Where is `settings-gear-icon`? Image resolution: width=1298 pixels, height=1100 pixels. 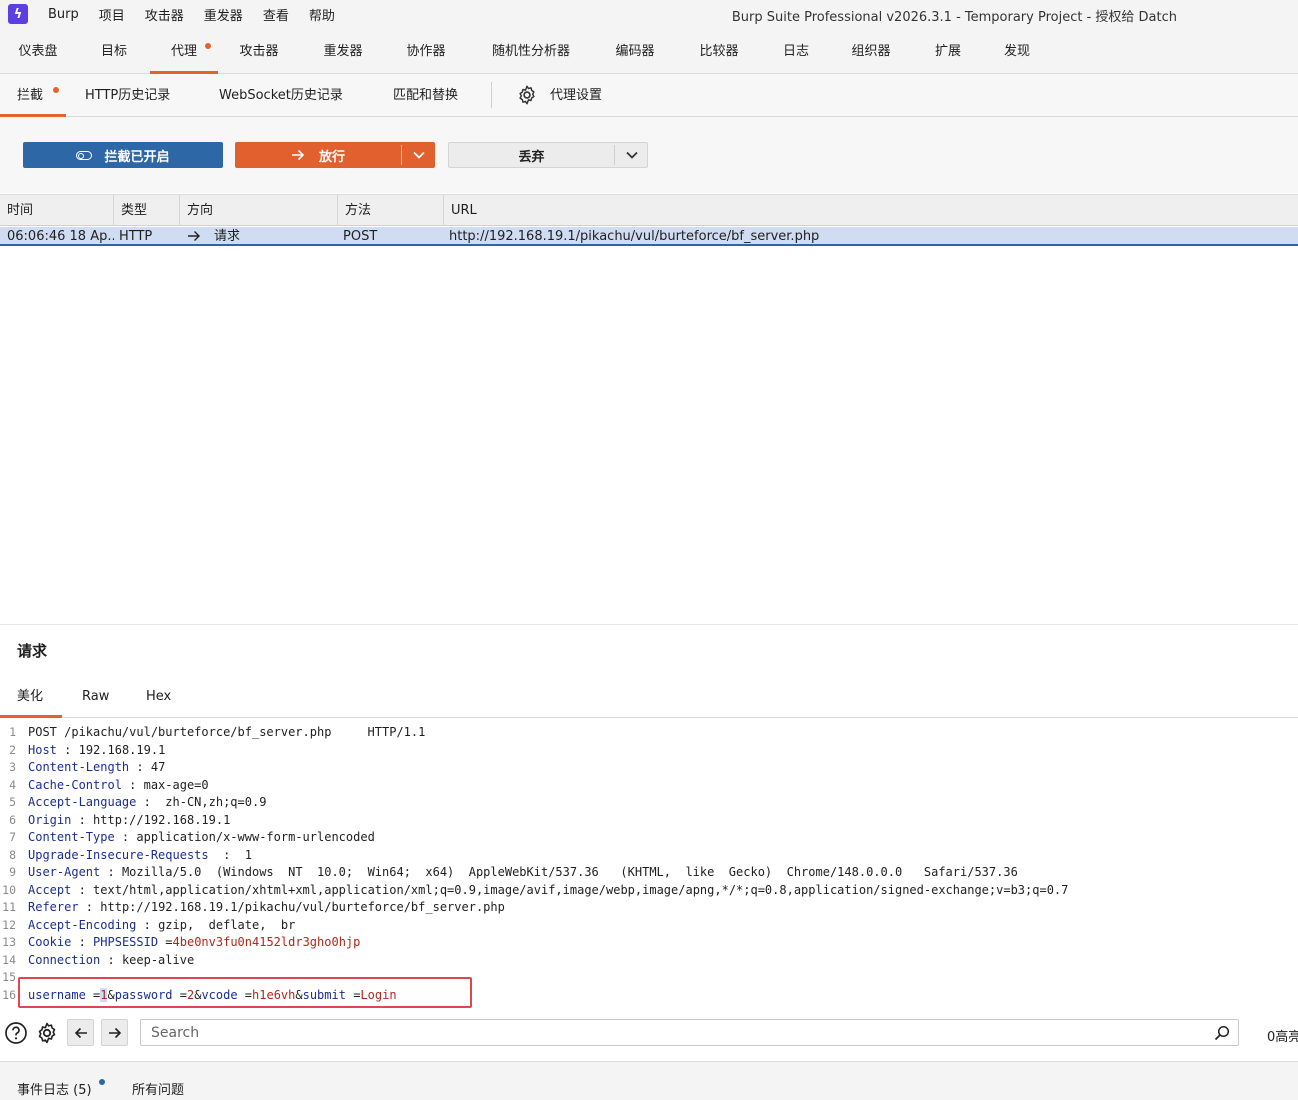
settings-gear-icon is located at coordinates (47, 1033).